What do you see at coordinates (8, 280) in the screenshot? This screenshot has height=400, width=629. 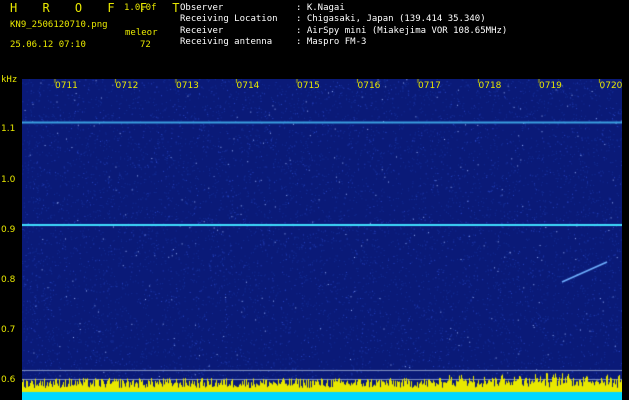 I see `freq-tick-label: 0.8` at bounding box center [8, 280].